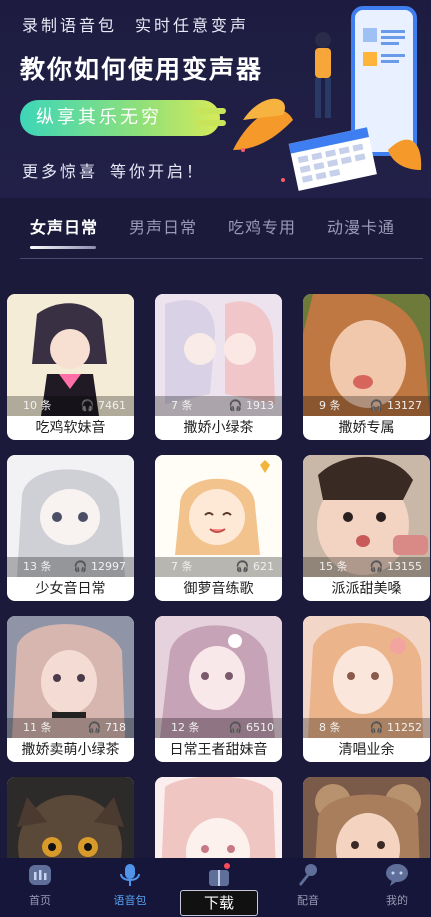 The height and width of the screenshot is (917, 431). I want to click on banner-text-open: 等你开启！, so click(158, 171).